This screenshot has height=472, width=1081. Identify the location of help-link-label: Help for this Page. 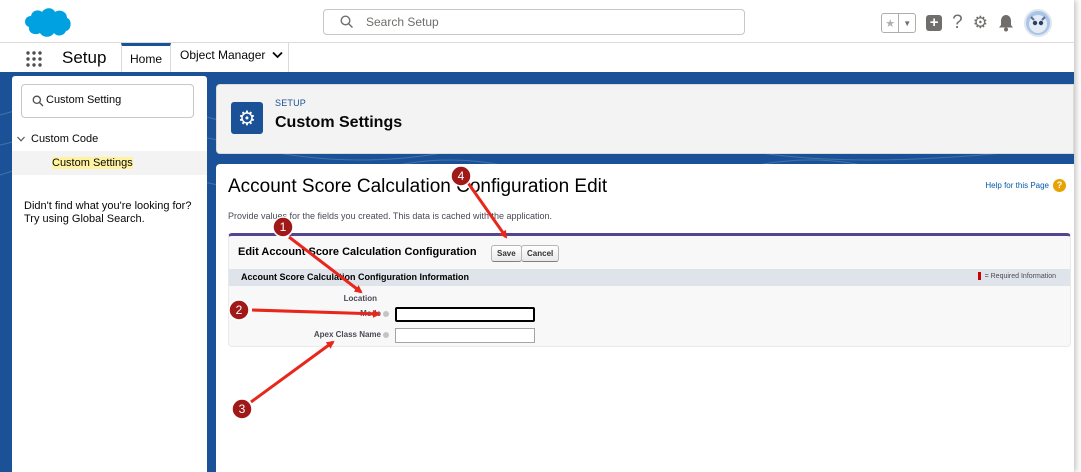
(1017, 185).